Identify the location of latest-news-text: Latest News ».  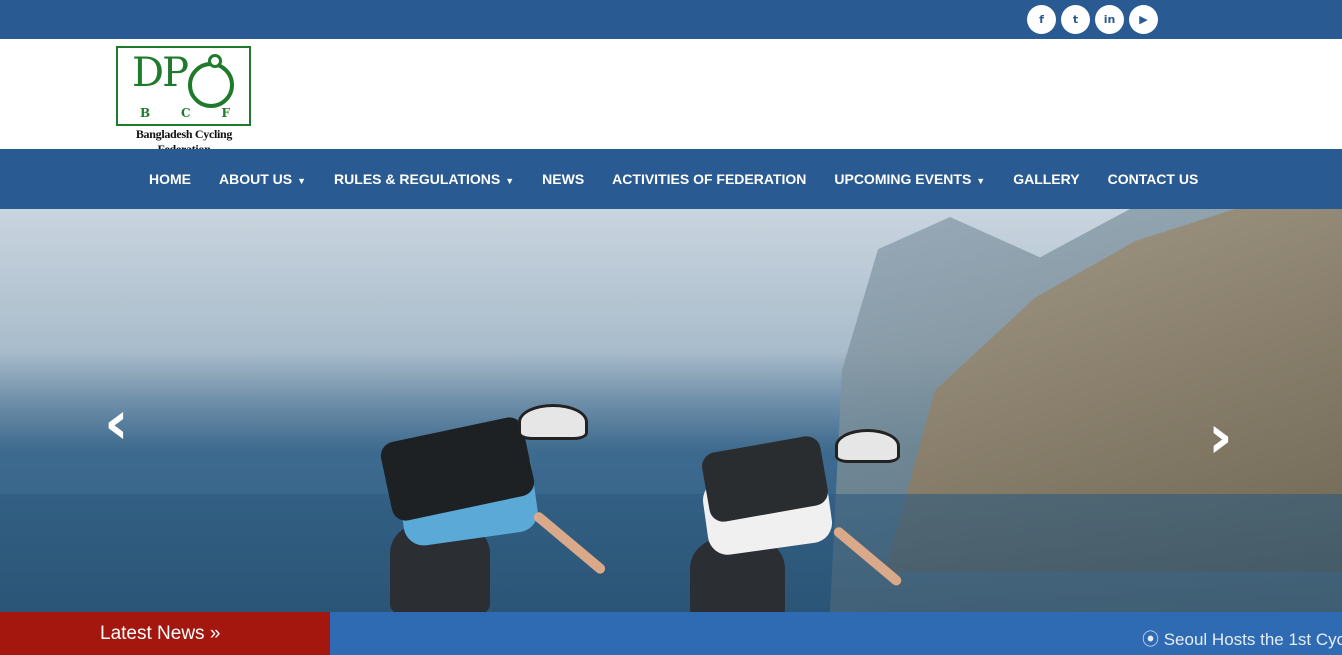
(160, 633).